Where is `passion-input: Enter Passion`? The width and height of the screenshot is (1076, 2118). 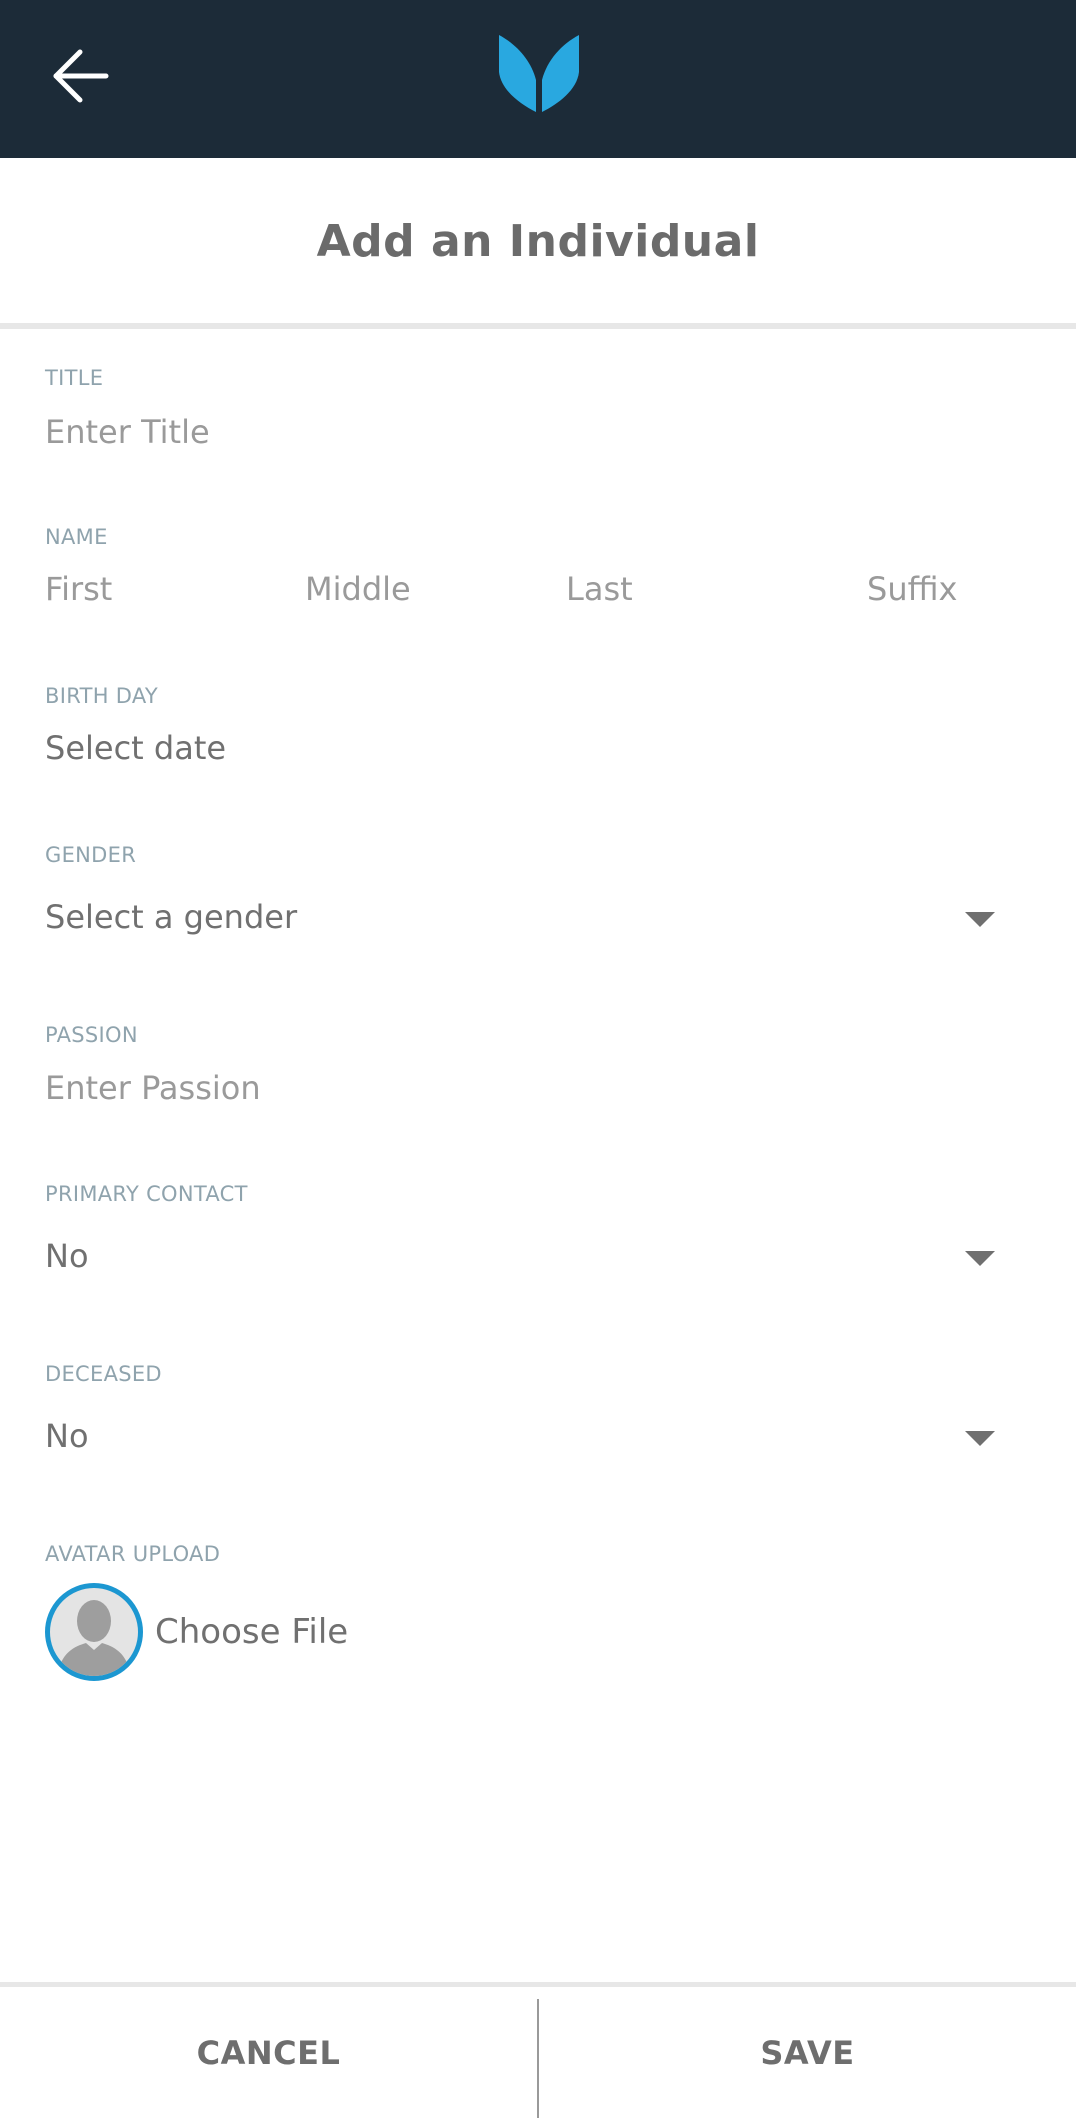 passion-input: Enter Passion is located at coordinates (153, 1088).